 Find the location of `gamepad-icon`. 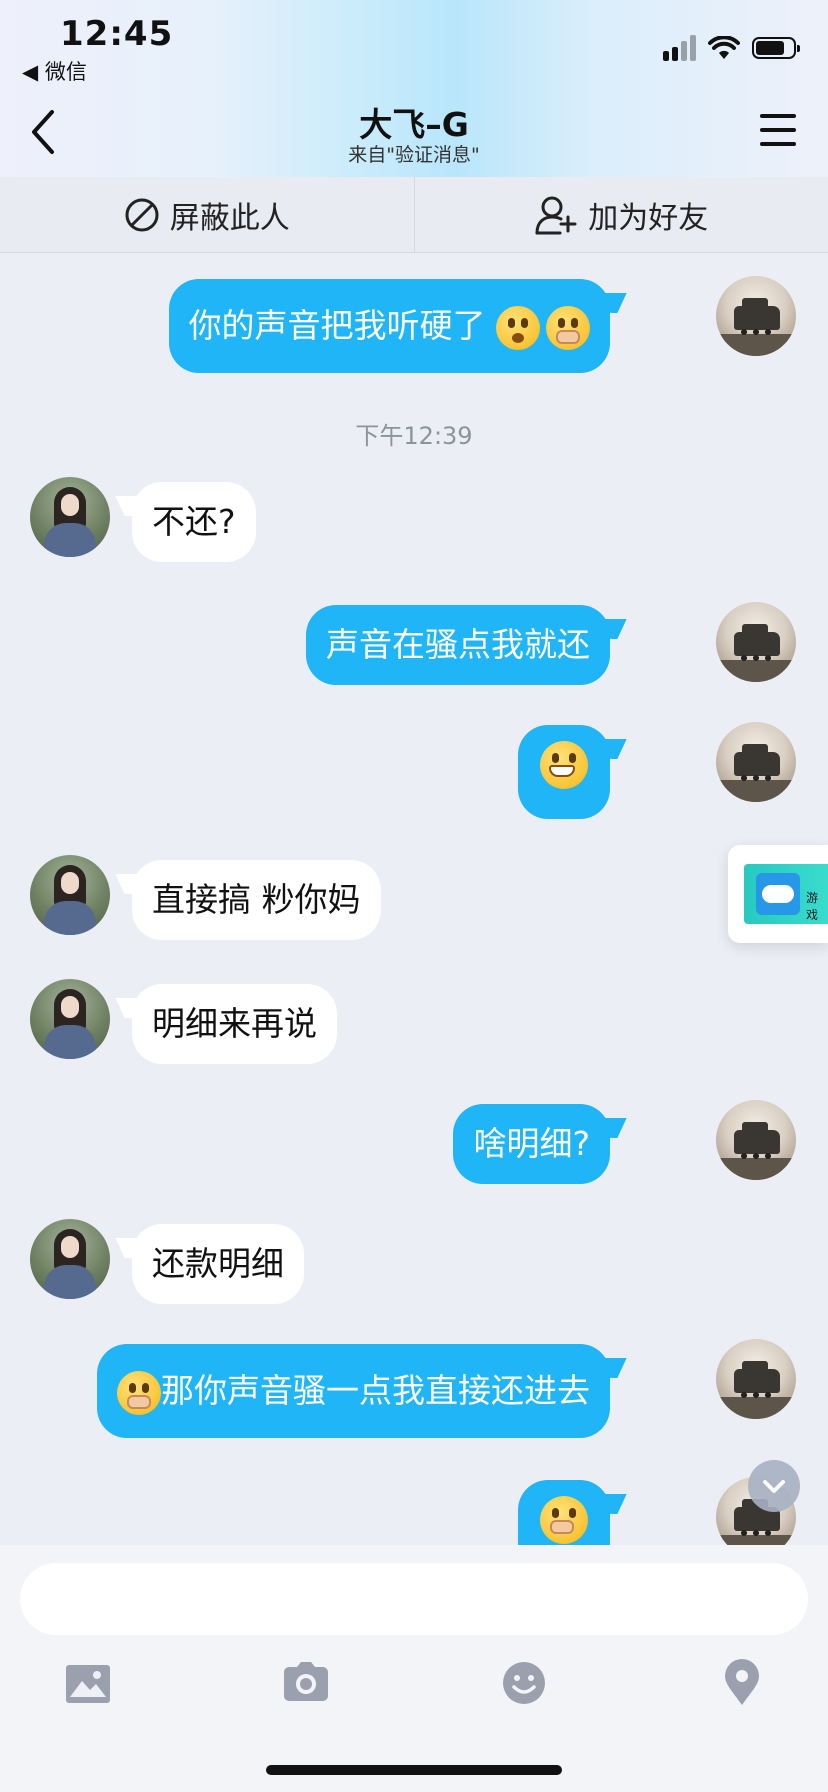

gamepad-icon is located at coordinates (778, 894).